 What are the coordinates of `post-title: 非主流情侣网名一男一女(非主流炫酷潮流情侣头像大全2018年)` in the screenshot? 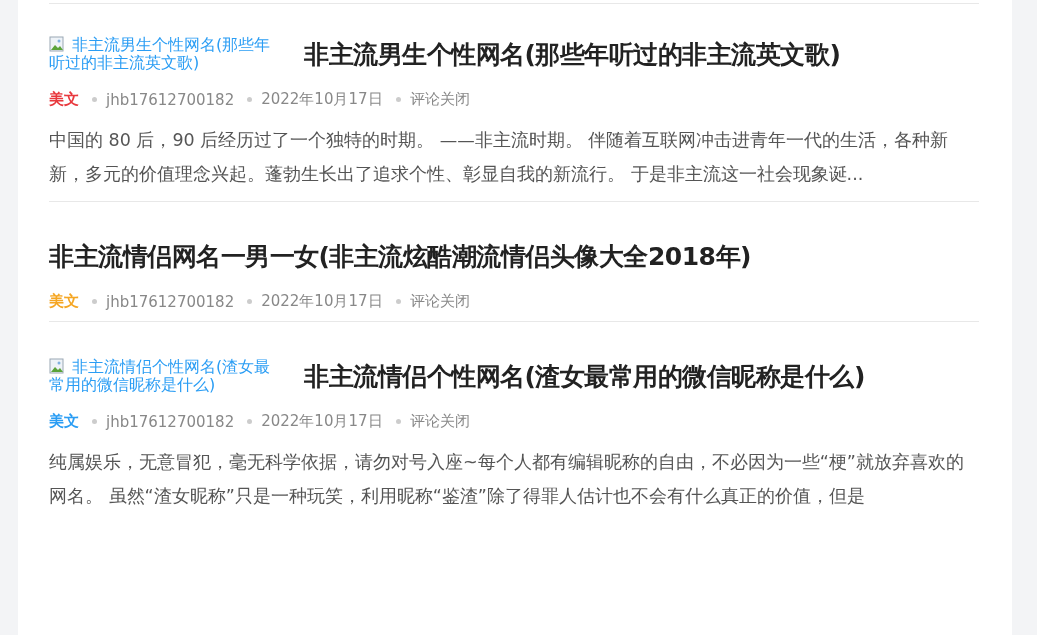 It's located at (400, 256).